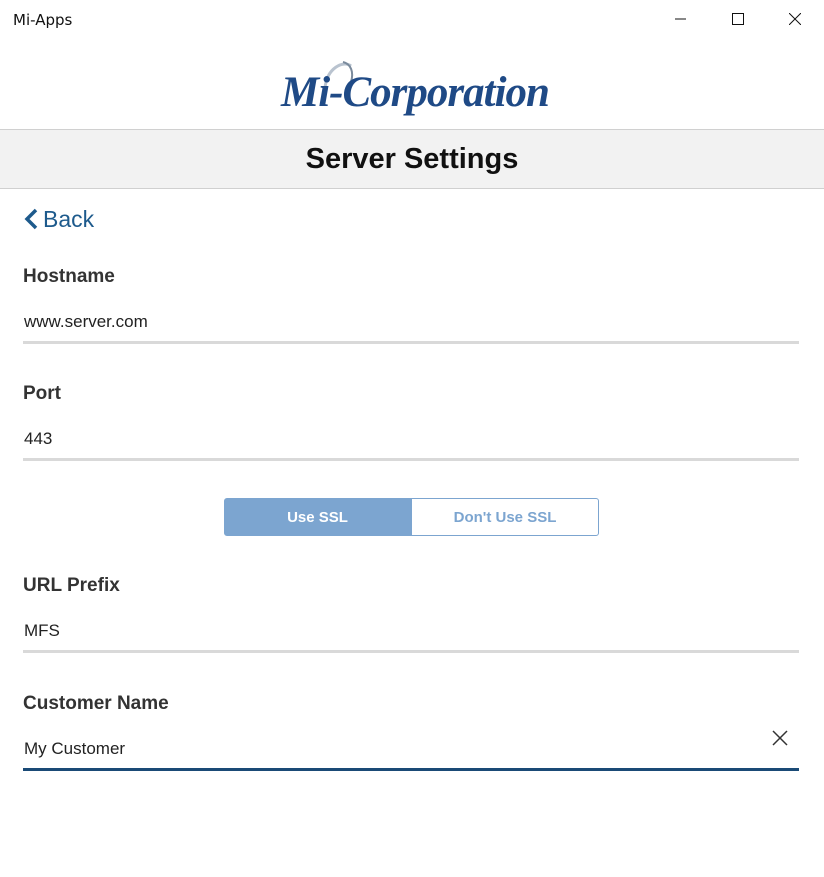 The image size is (824, 877). I want to click on logo-area: Mi-Corporation, so click(412, 83).